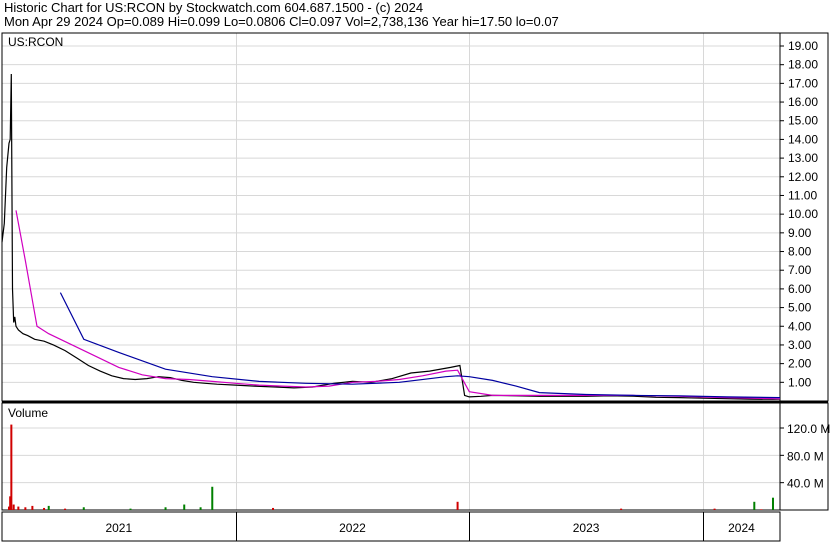 The image size is (830, 543). I want to click on price-tick-label: 11.00, so click(802, 195).